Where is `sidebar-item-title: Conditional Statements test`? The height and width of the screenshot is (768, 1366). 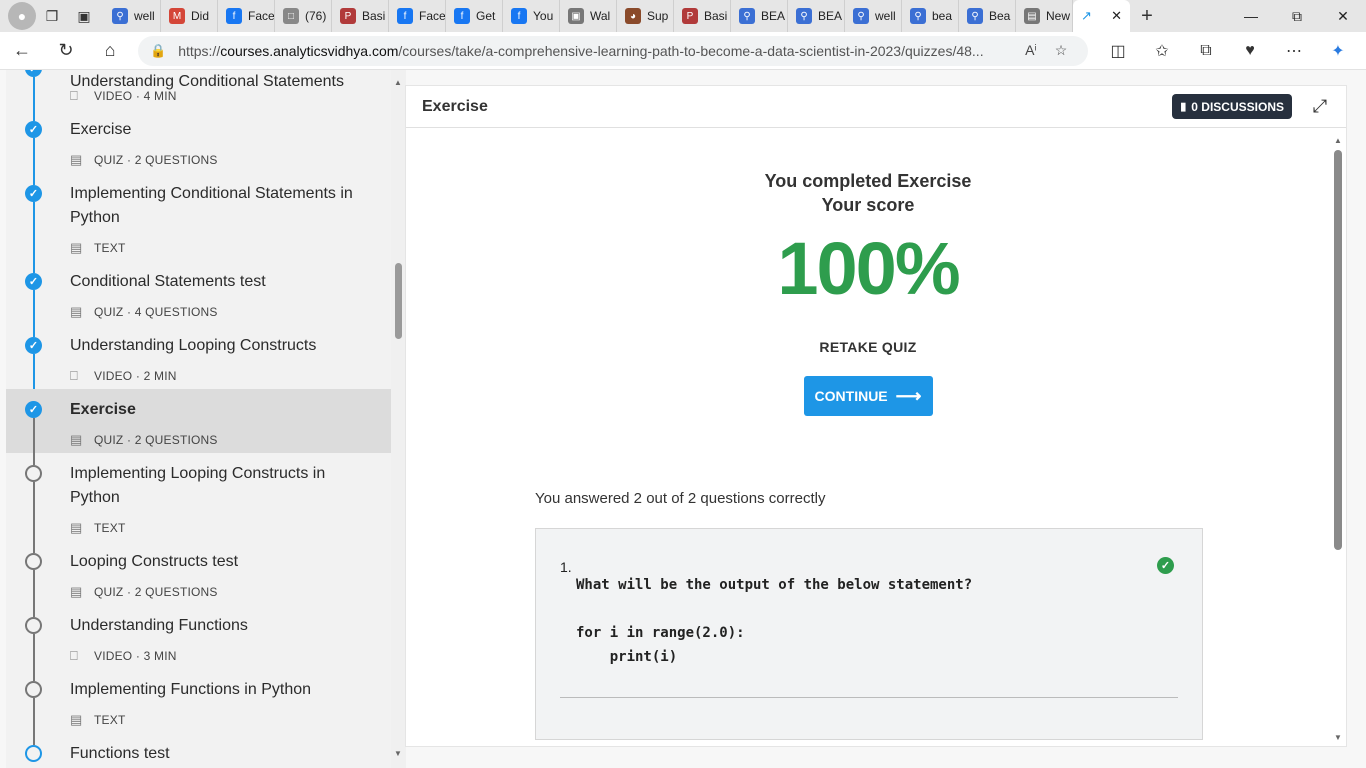 sidebar-item-title: Conditional Statements test is located at coordinates (215, 282).